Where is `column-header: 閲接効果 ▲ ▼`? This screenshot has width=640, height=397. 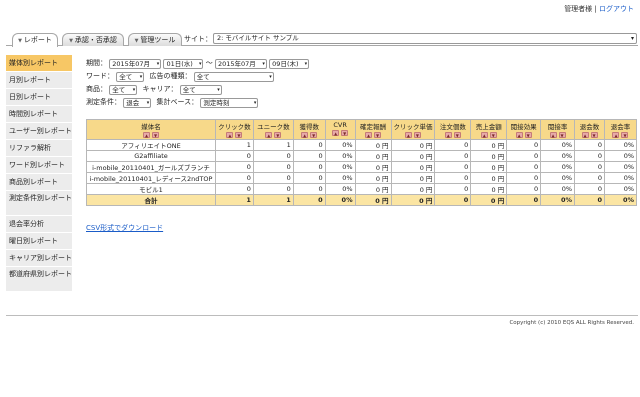 column-header: 閲接効果 ▲ ▼ is located at coordinates (524, 129).